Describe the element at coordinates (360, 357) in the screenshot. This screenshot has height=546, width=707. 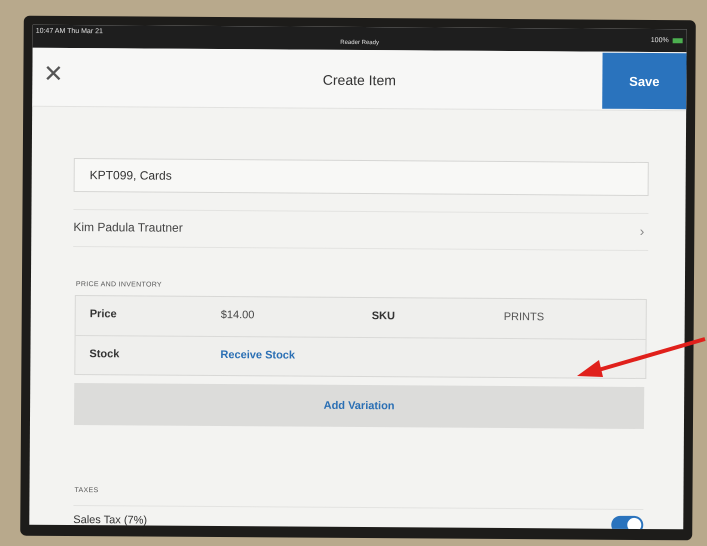
I see `stock-row: Stock Receive Stock` at that location.